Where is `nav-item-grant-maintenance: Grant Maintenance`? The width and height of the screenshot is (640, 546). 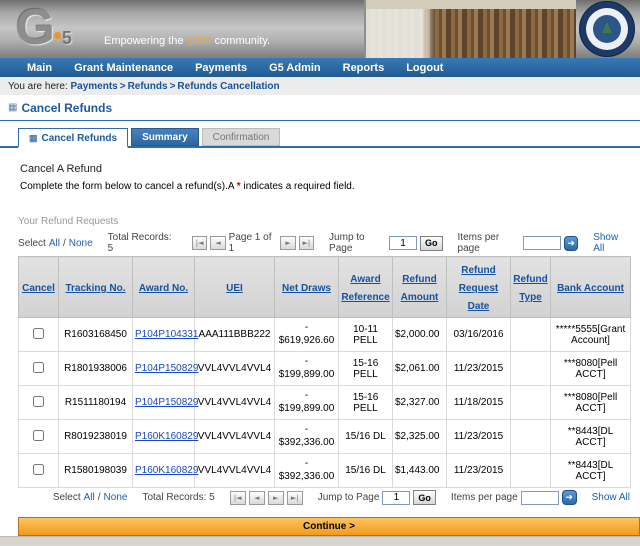
nav-item-grant-maintenance: Grant Maintenance is located at coordinates (123, 68).